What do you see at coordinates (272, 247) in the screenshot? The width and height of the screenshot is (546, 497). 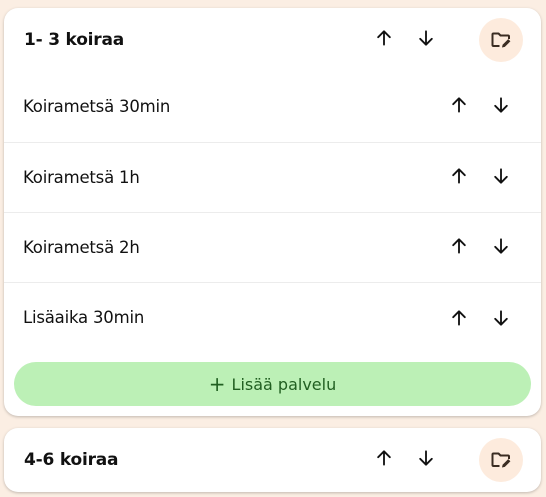 I see `service-row: Koirametsä 2h` at bounding box center [272, 247].